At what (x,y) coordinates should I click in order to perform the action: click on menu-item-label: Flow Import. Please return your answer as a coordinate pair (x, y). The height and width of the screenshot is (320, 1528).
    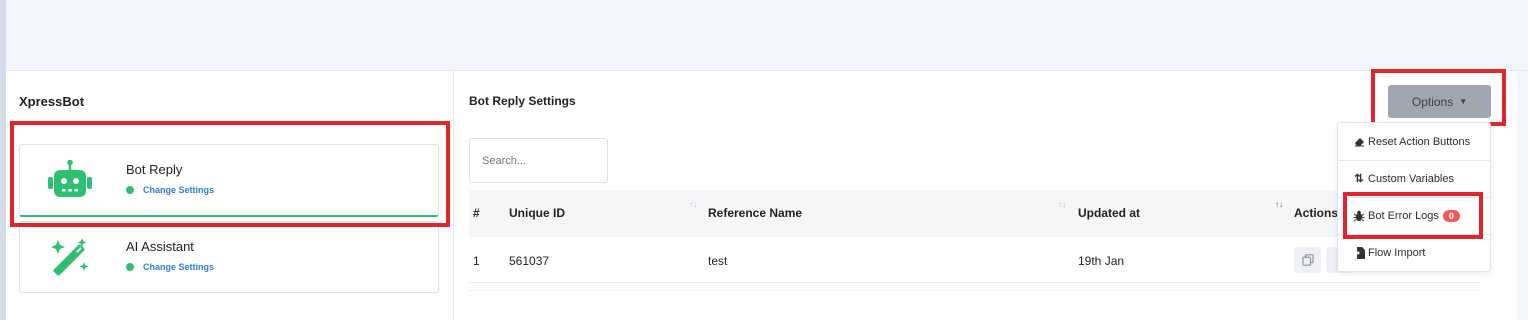
    Looking at the image, I should click on (1397, 252).